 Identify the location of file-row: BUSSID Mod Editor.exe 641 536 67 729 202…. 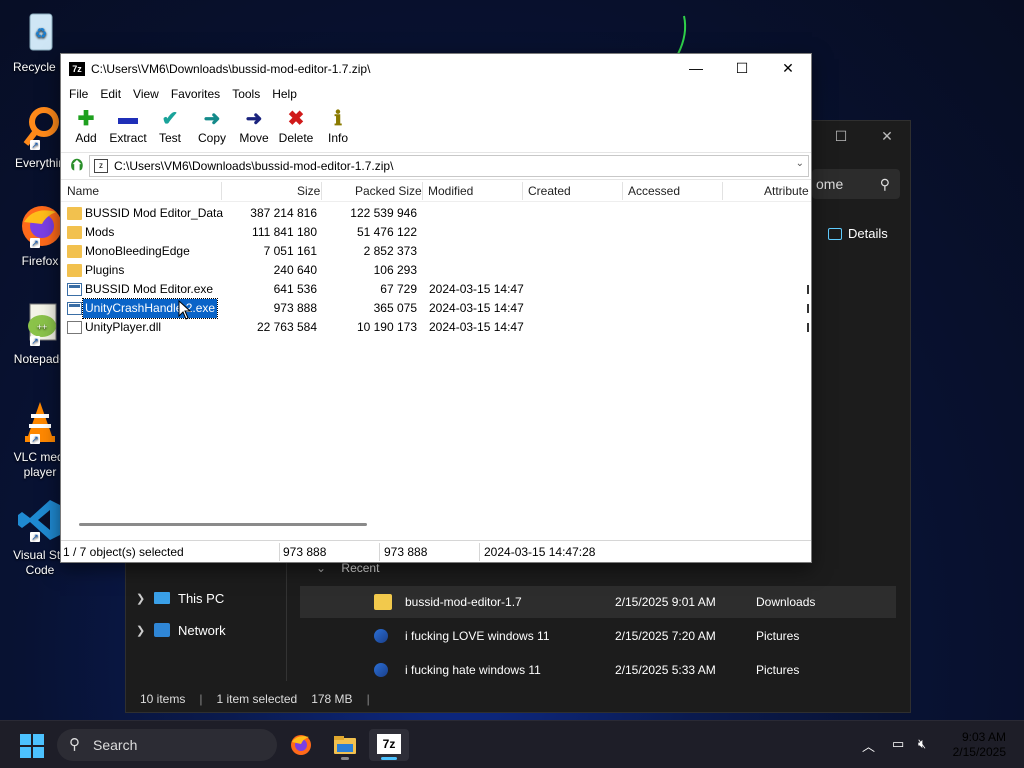
(438, 289).